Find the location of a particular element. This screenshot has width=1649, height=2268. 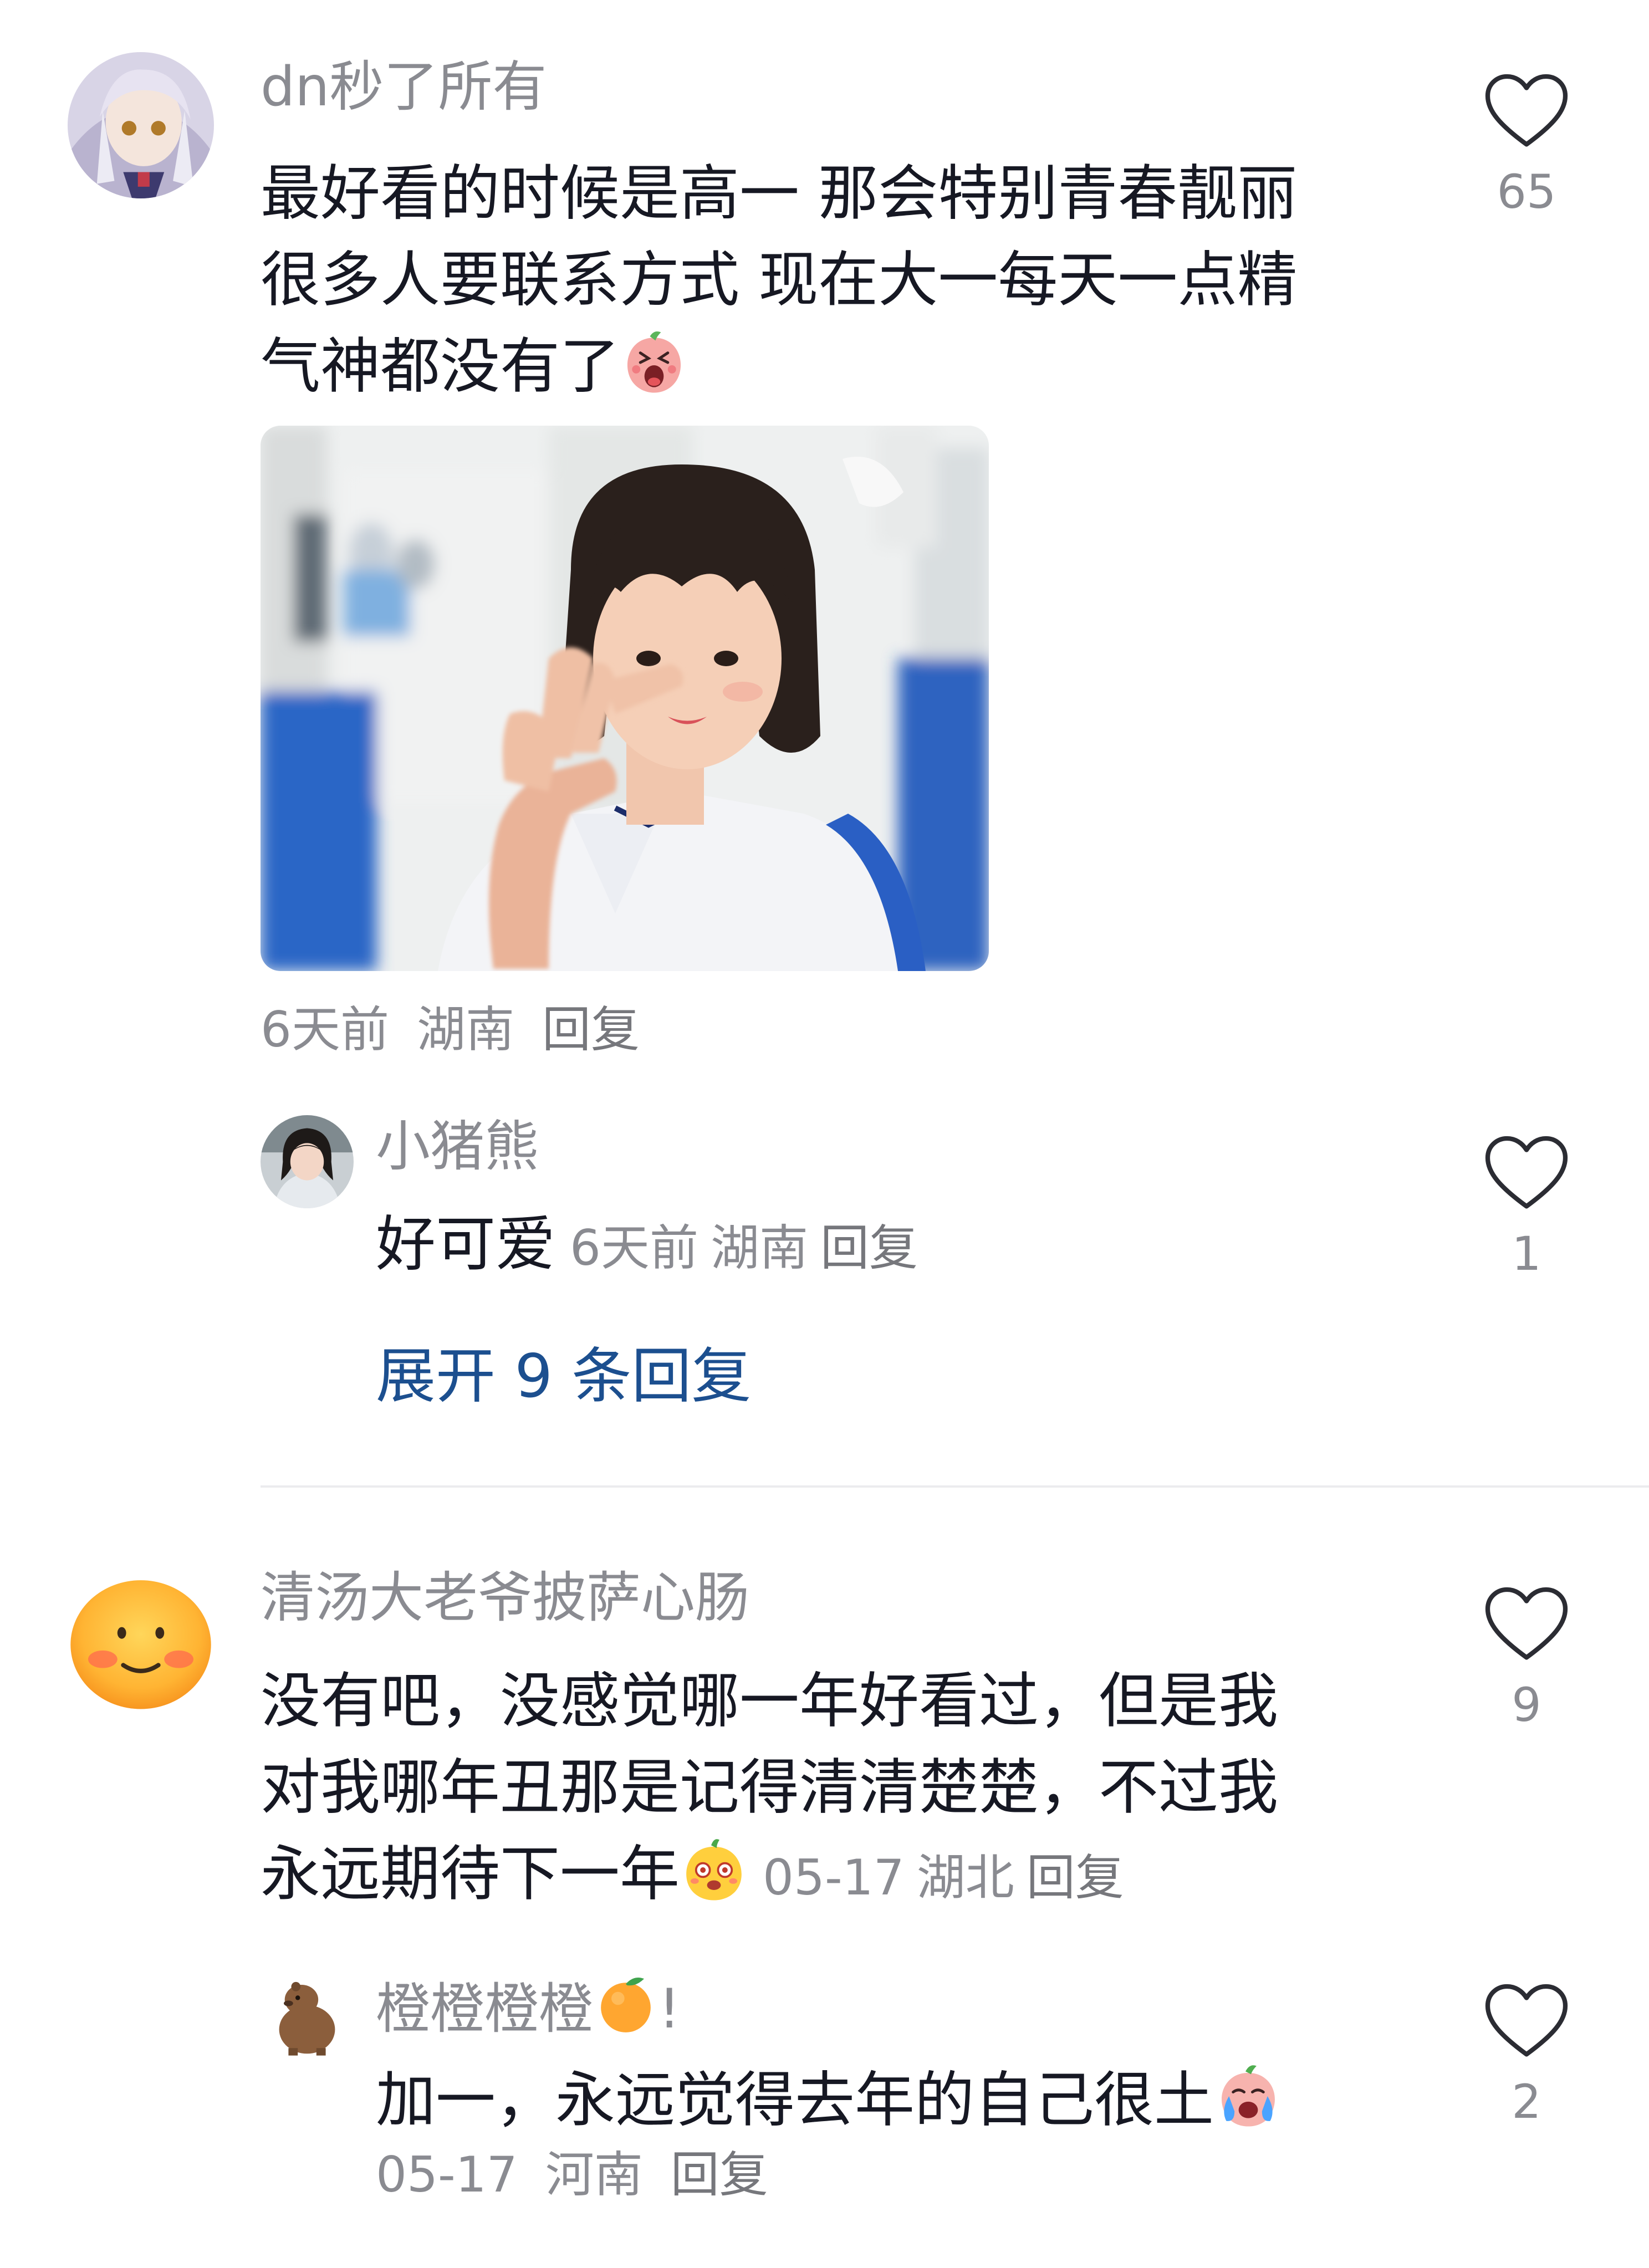

comment-meta: 6天前 湖南 回复 is located at coordinates (456, 1029).